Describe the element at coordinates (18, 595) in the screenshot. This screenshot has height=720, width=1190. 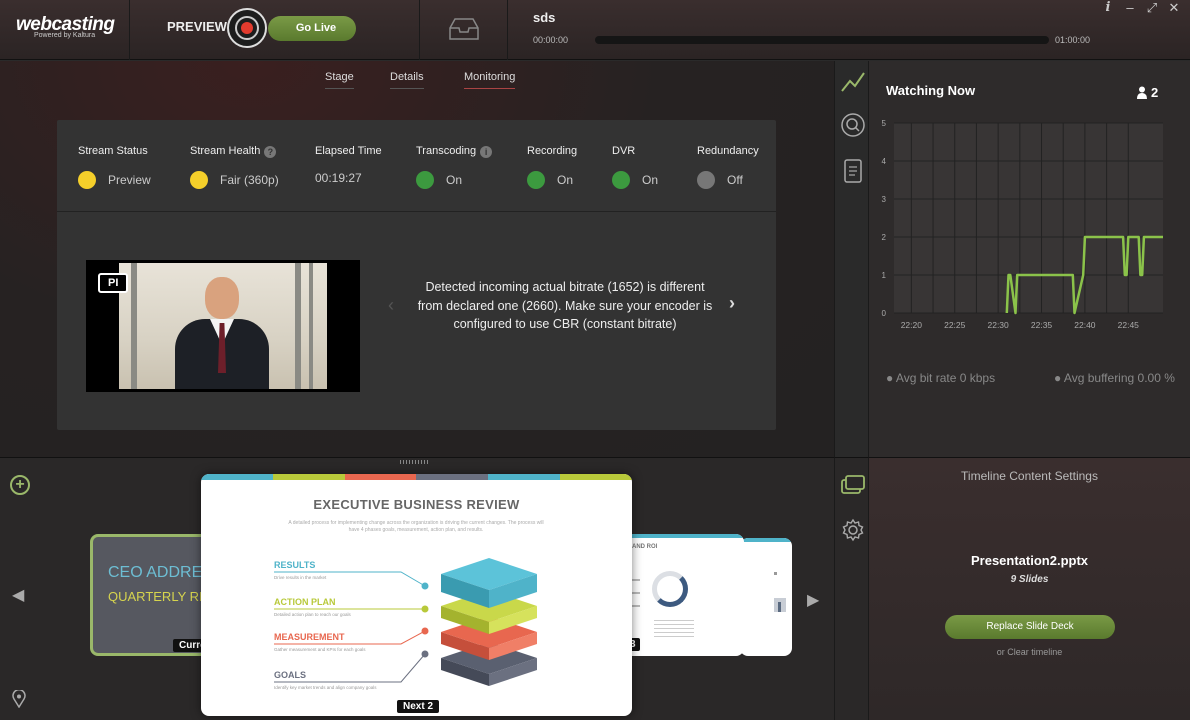
I see `prev-slide-icon: ◀` at that location.